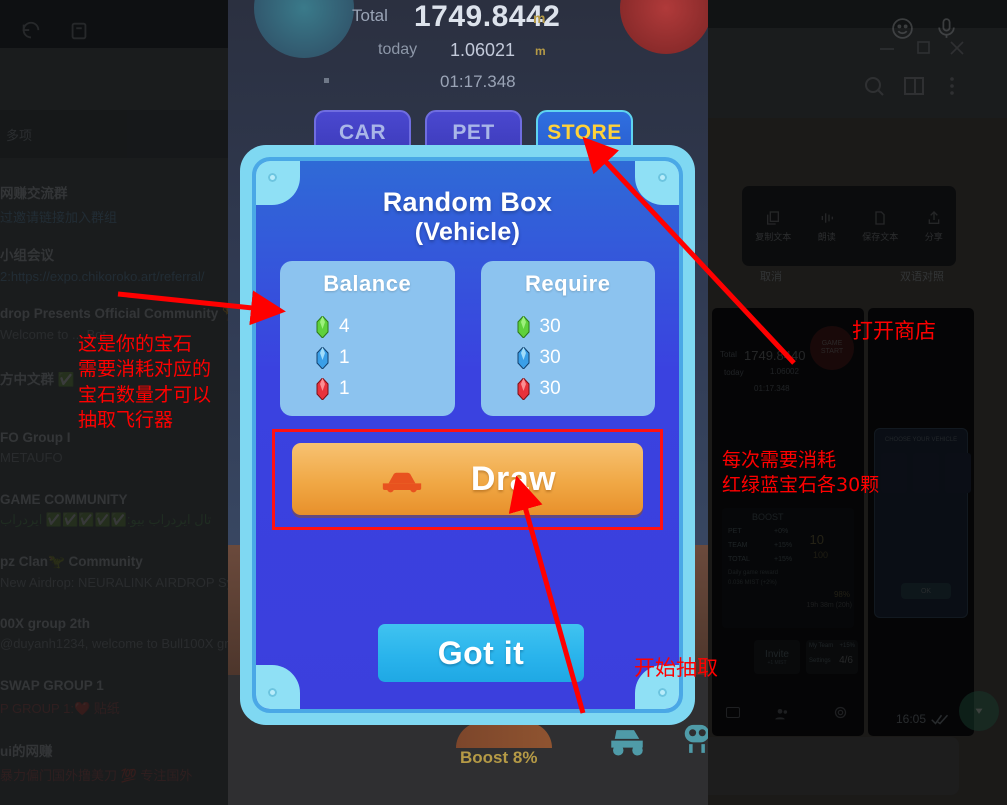 The image size is (1007, 805). I want to click on annotation-consume-note: 每次需要消耗 红绿蓝宝石各30颗, so click(801, 473).